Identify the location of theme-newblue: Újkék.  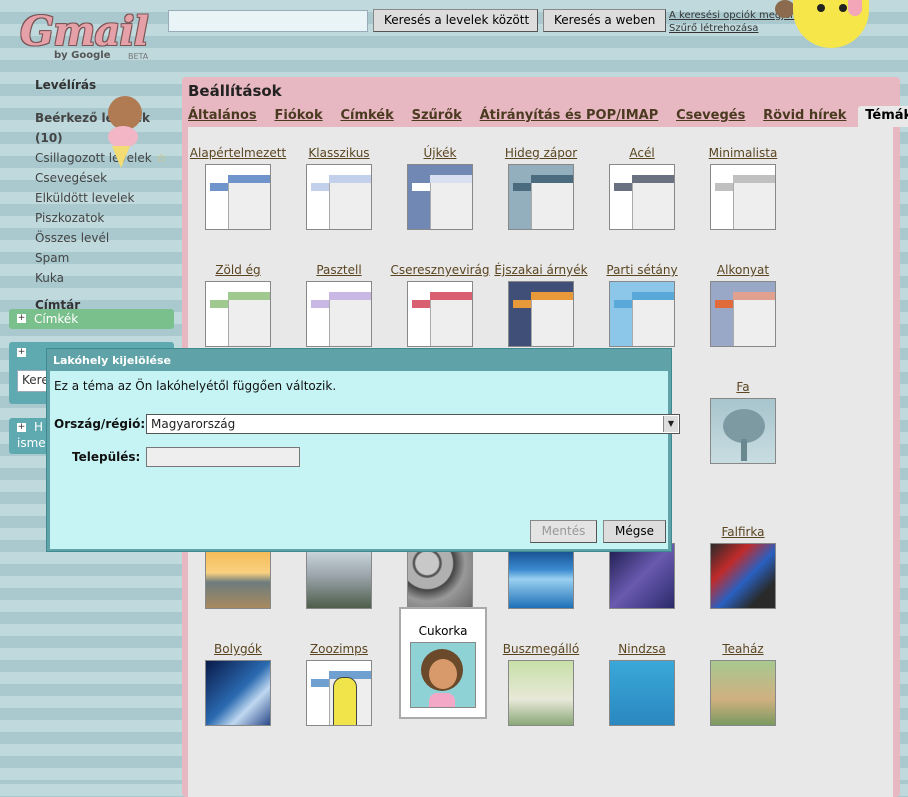
(440, 180).